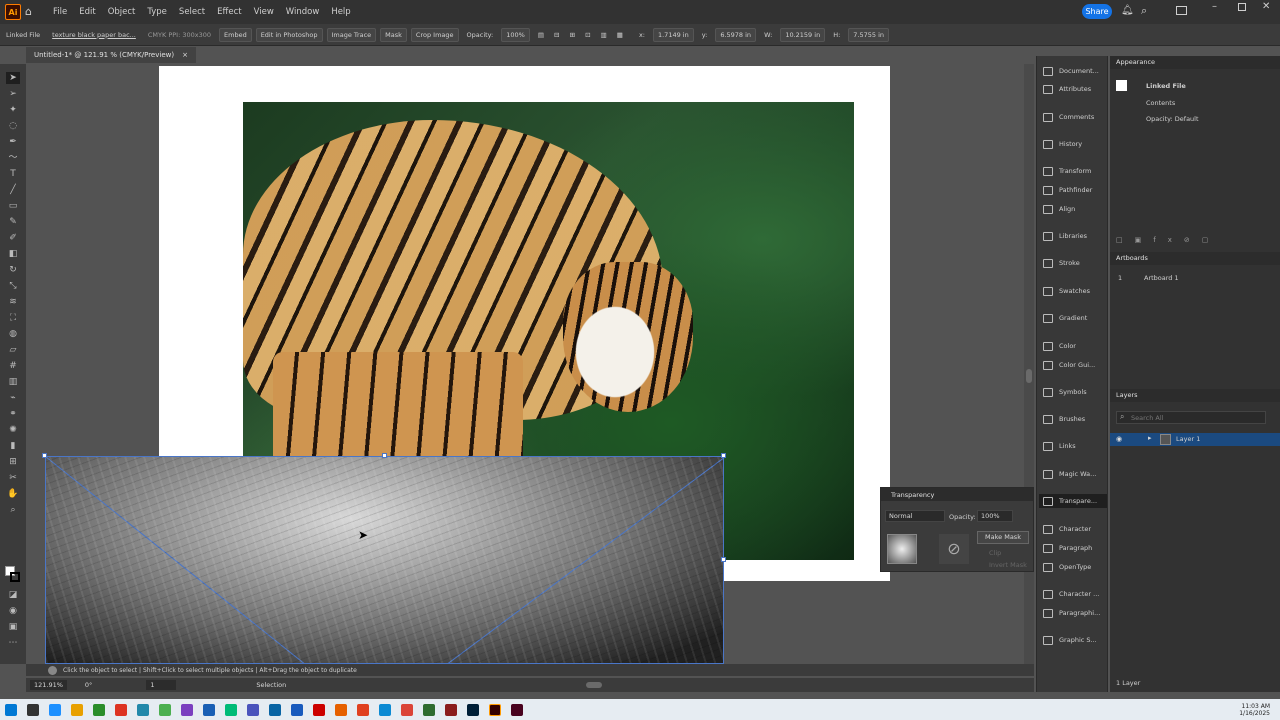 This screenshot has height=720, width=1280. I want to click on dock-pathfinder: Pathfinder, so click(1067, 190).